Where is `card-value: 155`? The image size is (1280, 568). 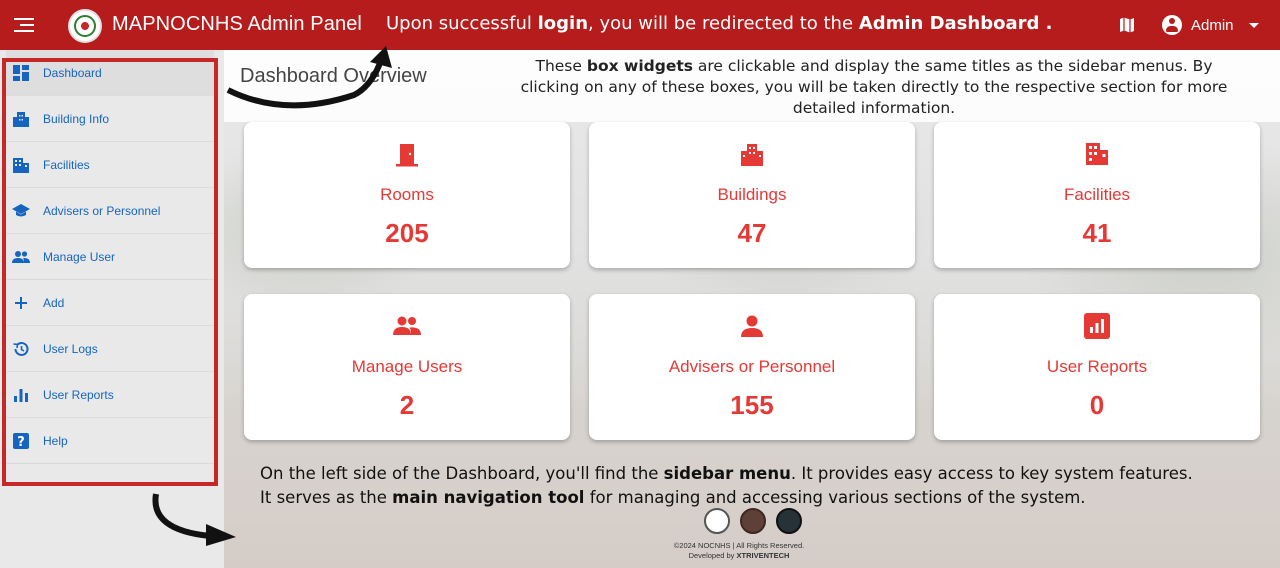
card-value: 155 is located at coordinates (752, 405).